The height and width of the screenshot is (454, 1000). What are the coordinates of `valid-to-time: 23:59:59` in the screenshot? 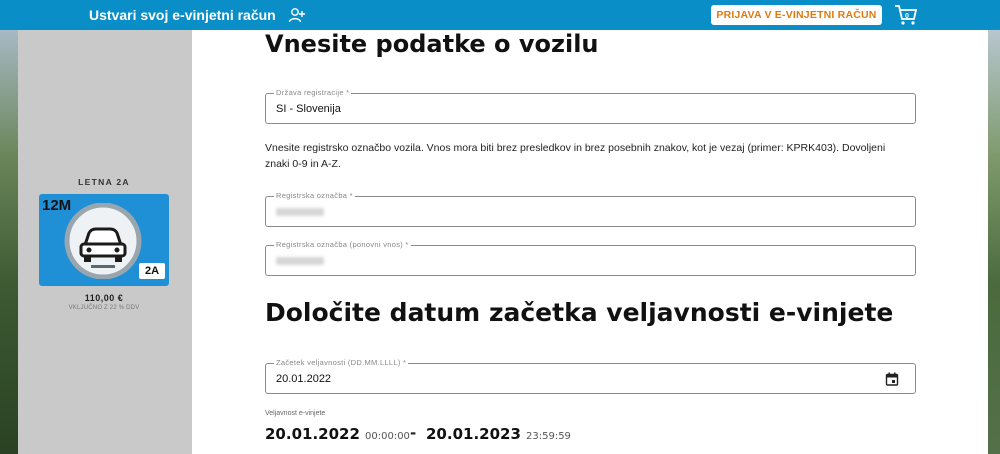 It's located at (548, 436).